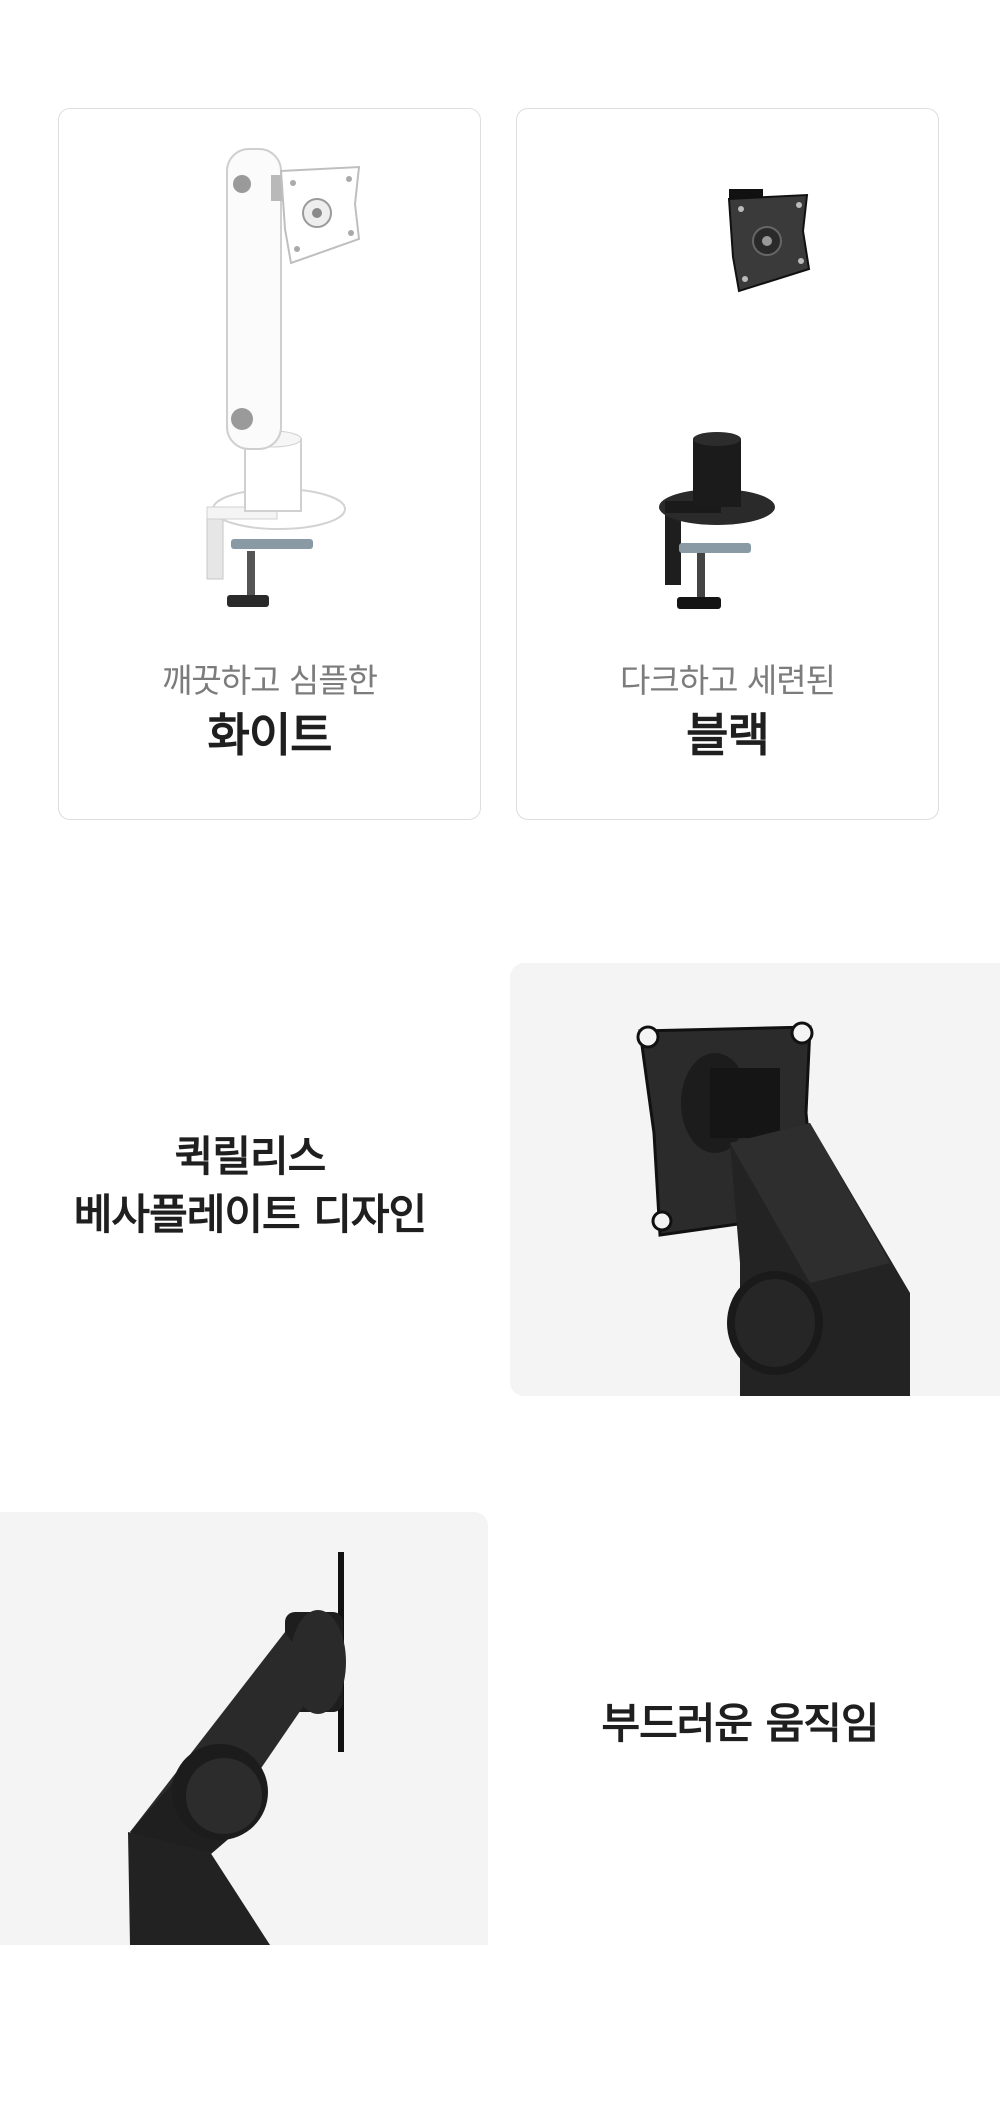  I want to click on feature-smooth-motion-text: 부드러운 움직임, so click(740, 1724).